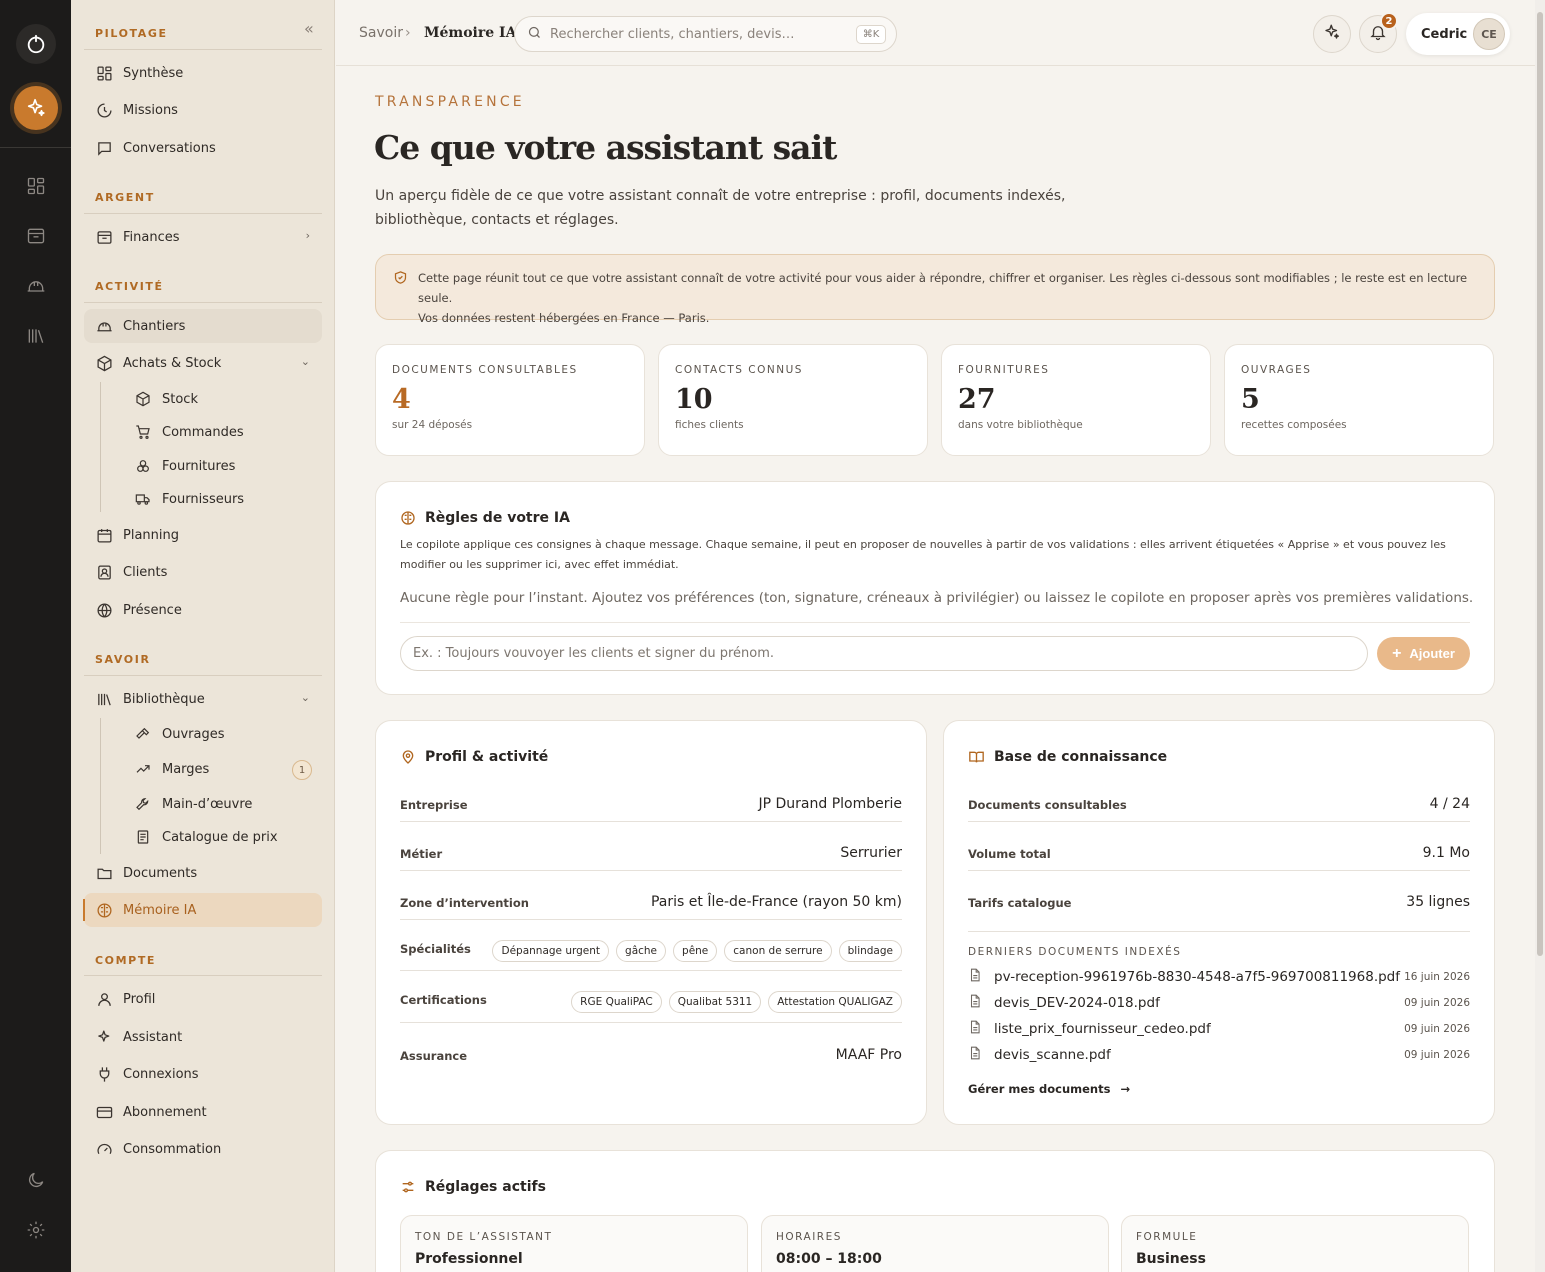  Describe the element at coordinates (694, 399) in the screenshot. I see `stat-value: 10` at that location.